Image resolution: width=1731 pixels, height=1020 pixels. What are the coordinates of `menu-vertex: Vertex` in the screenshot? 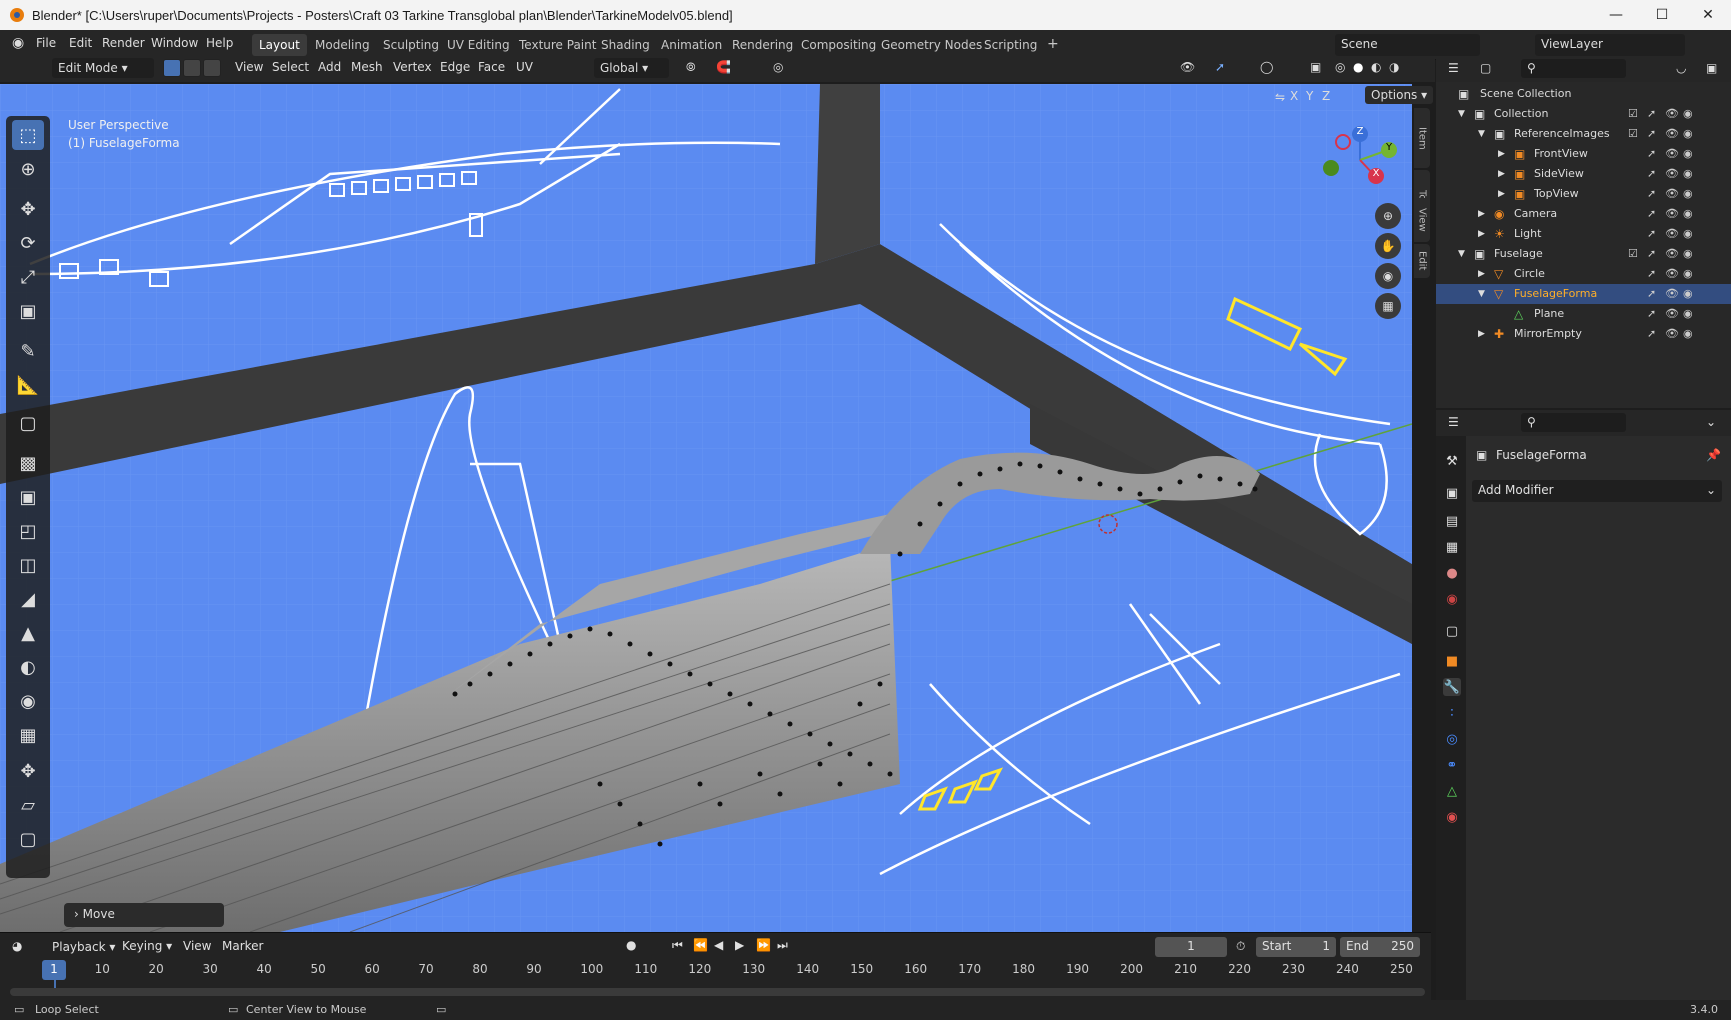 It's located at (412, 67).